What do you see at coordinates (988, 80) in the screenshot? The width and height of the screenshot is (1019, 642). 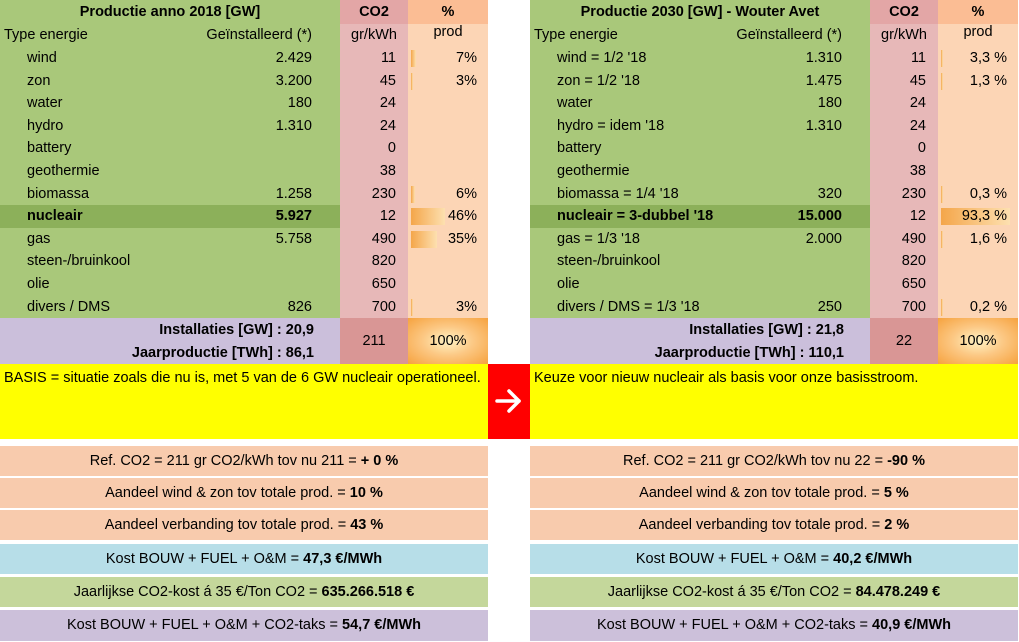 I see `prod-share-value: 1,3 %` at bounding box center [988, 80].